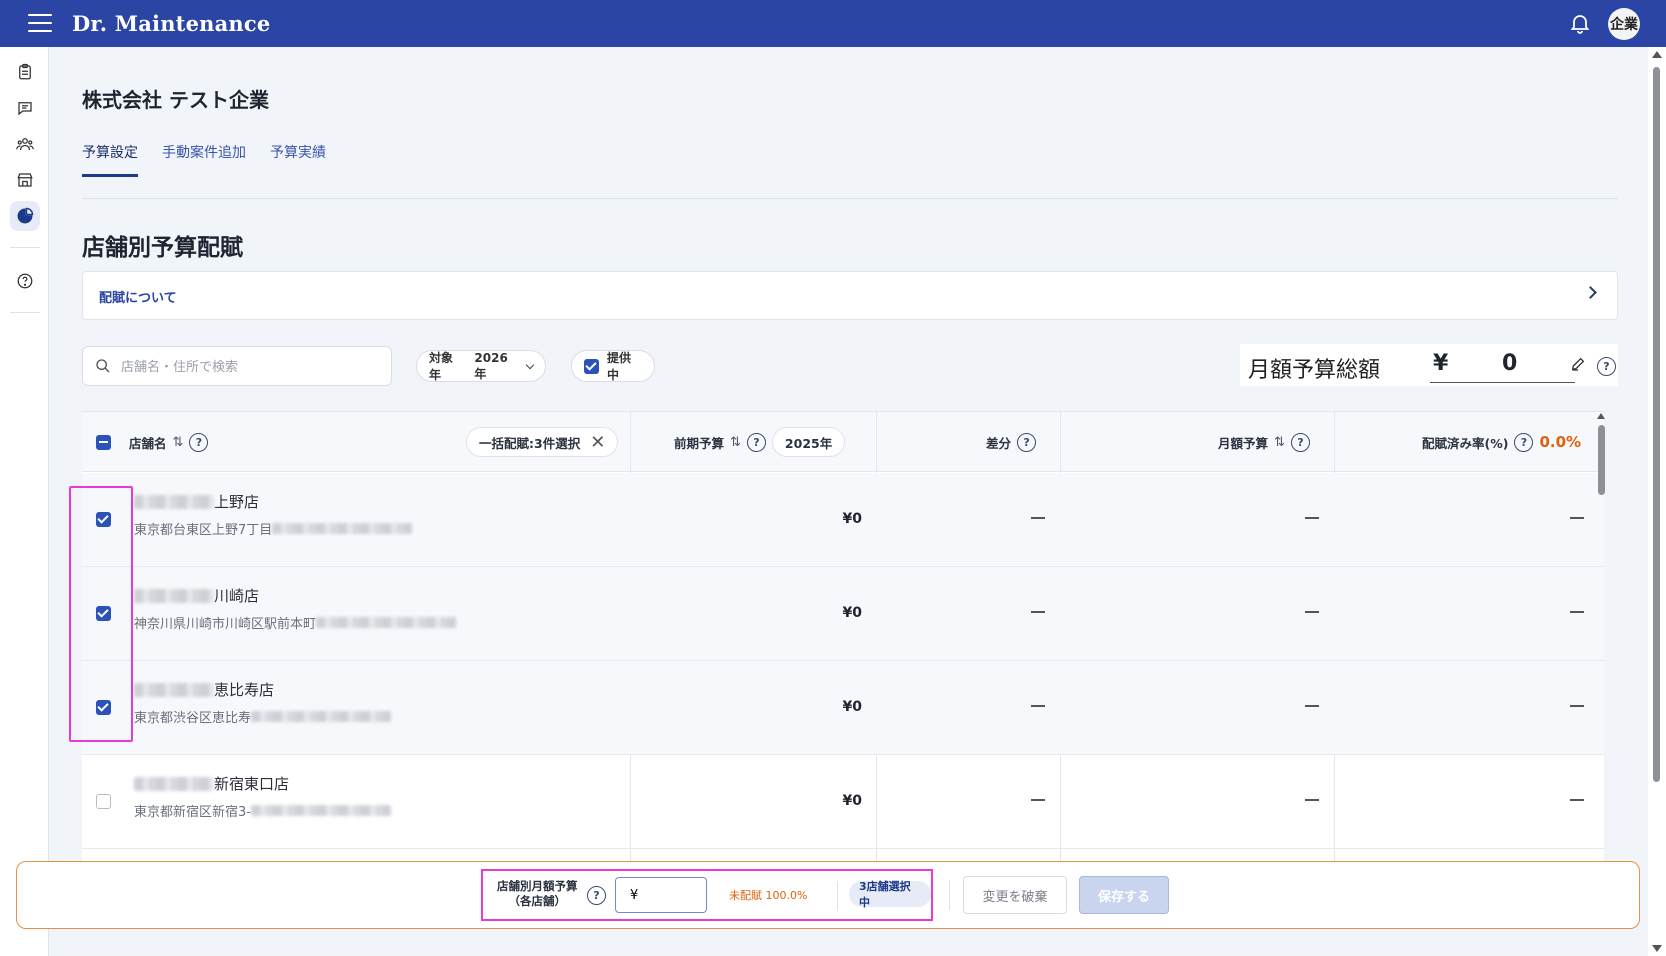 The image size is (1666, 956). Describe the element at coordinates (1465, 443) in the screenshot. I see `header-alloc-rate-label: 配賦済み率(%)` at that location.